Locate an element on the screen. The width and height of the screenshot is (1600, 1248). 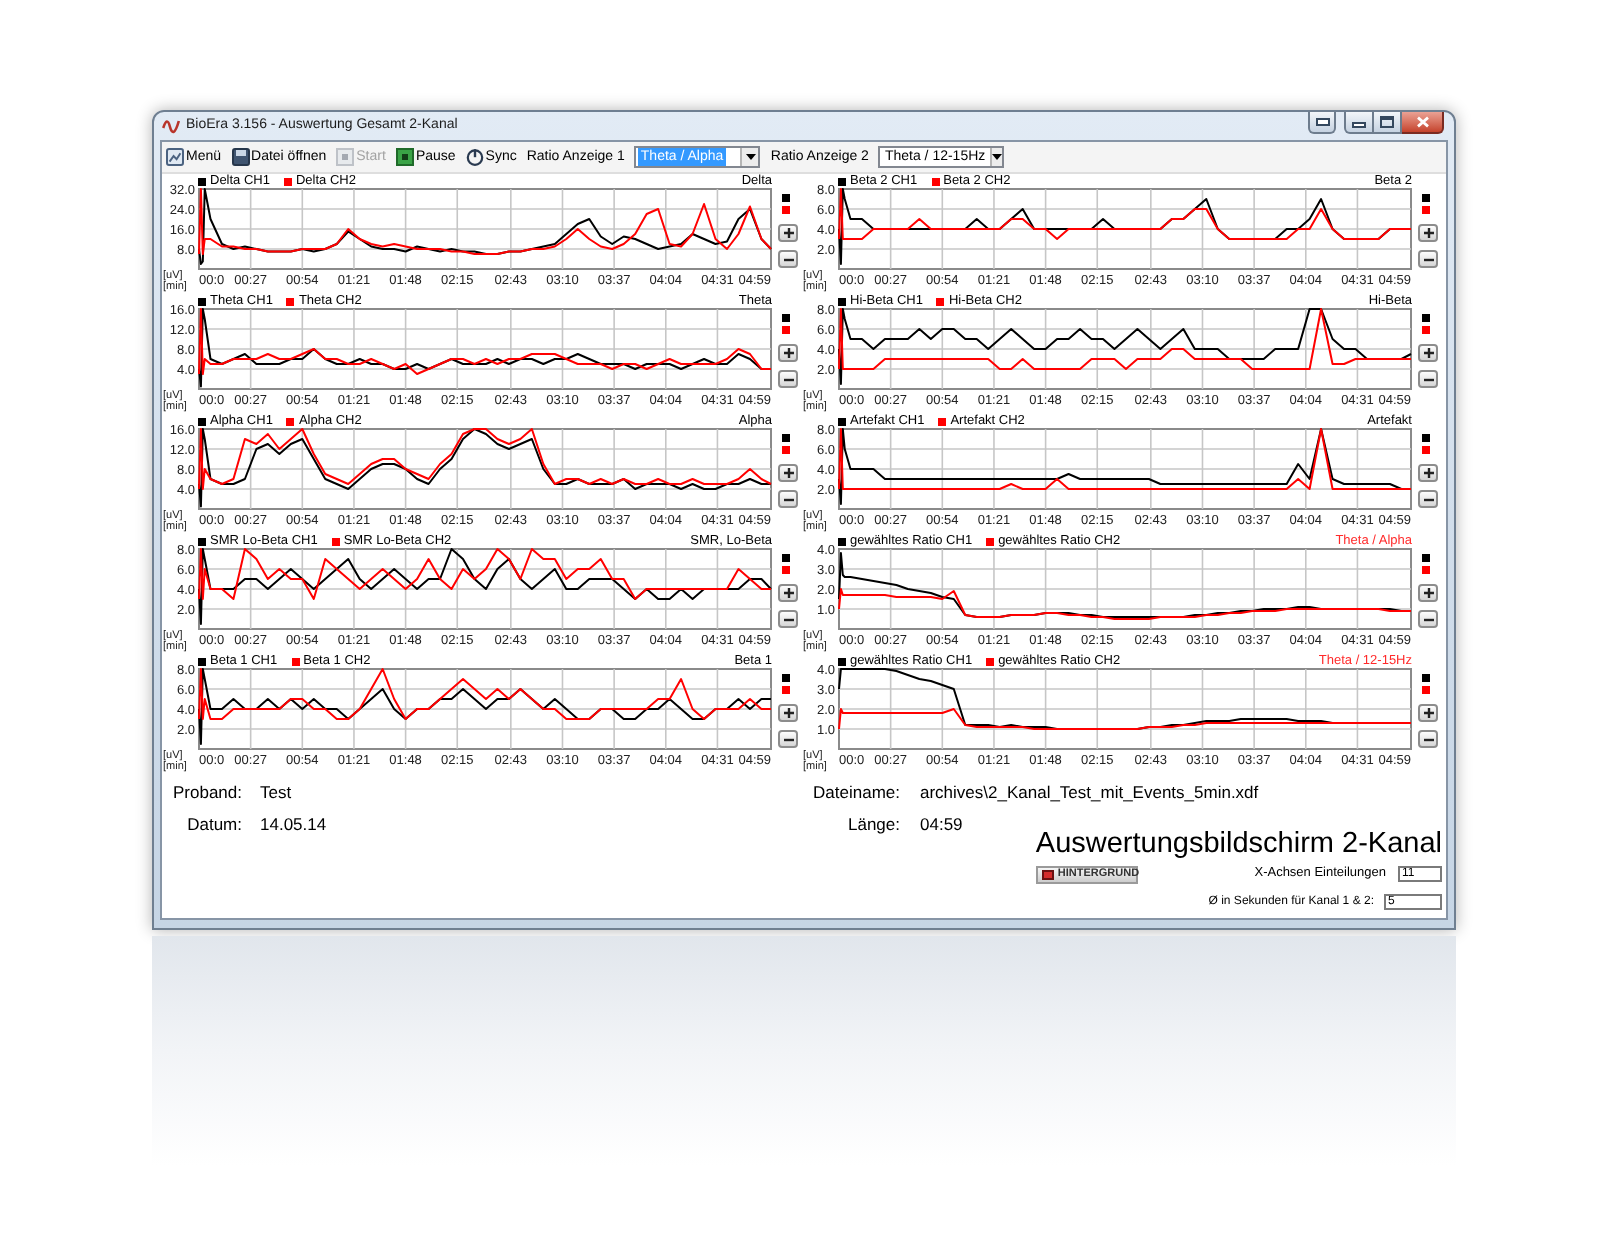
rectangle-icon is located at coordinates (1322, 122).